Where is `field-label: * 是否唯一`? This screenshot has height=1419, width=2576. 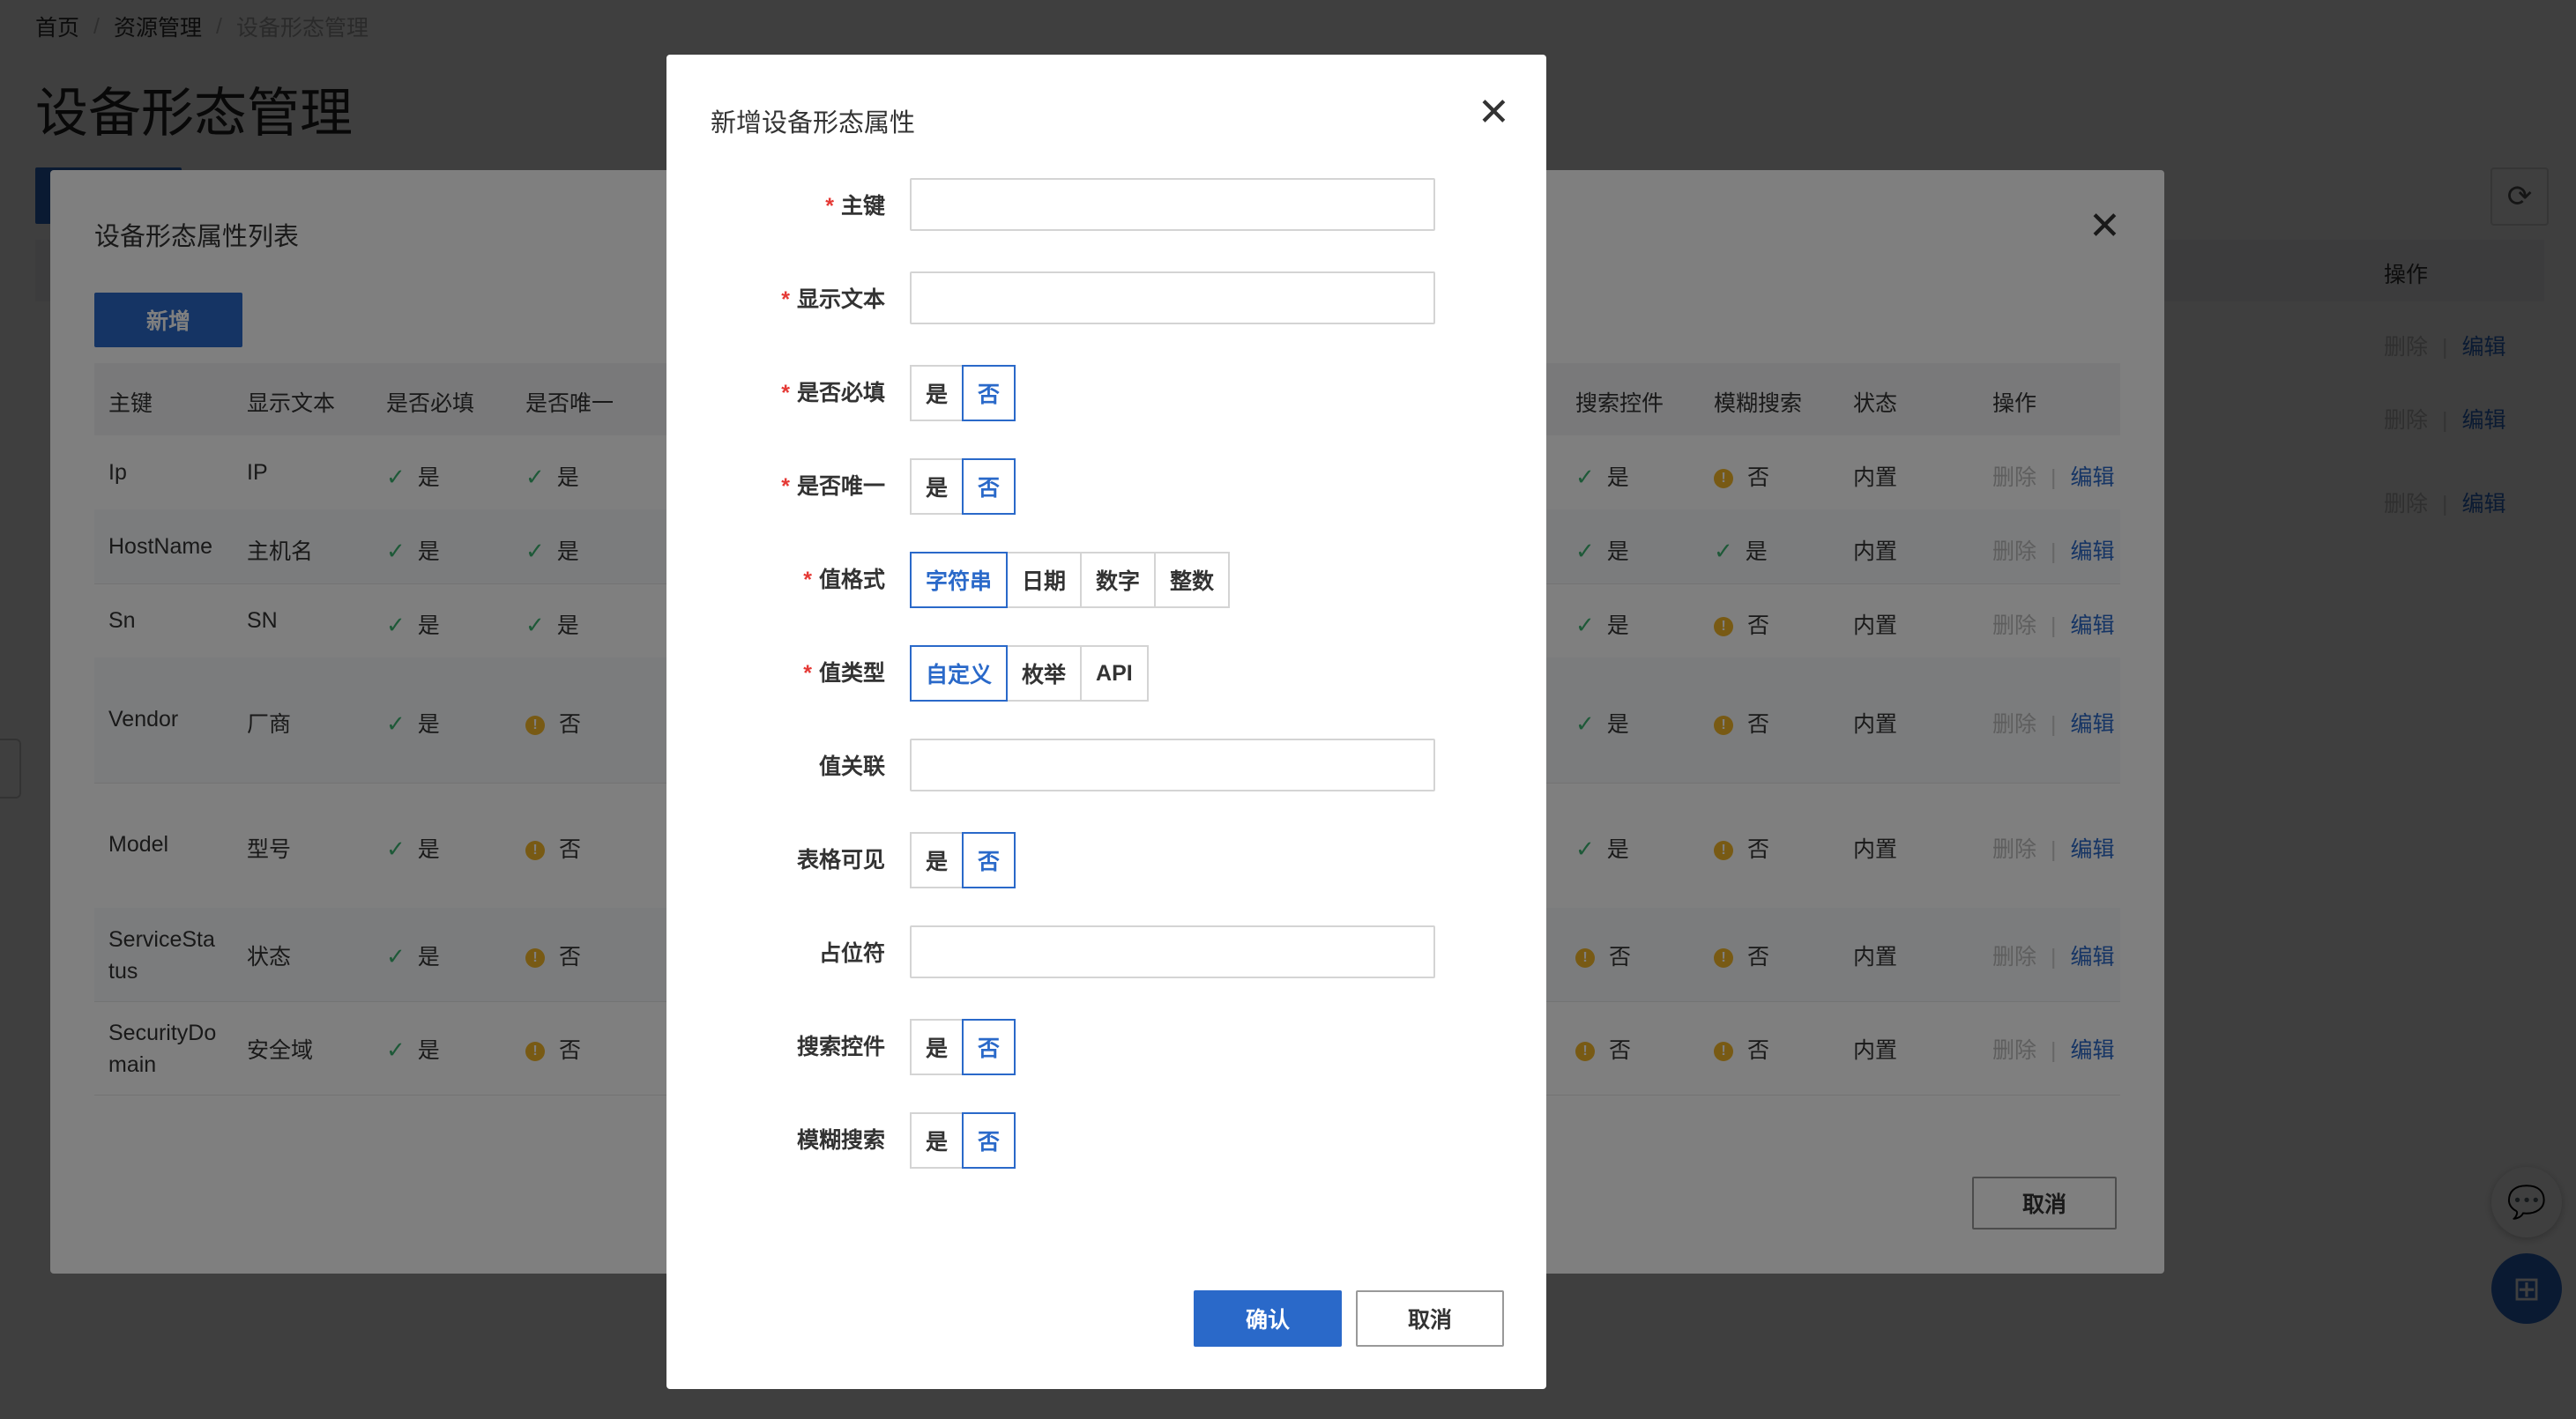
field-label: * 是否唯一 is located at coordinates (833, 486).